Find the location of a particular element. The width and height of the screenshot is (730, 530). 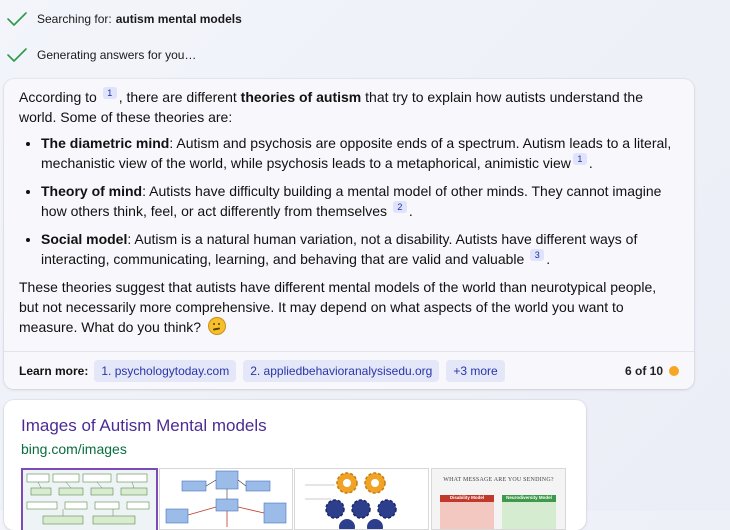

diagram-thumbnail-graphic is located at coordinates (88, 499).